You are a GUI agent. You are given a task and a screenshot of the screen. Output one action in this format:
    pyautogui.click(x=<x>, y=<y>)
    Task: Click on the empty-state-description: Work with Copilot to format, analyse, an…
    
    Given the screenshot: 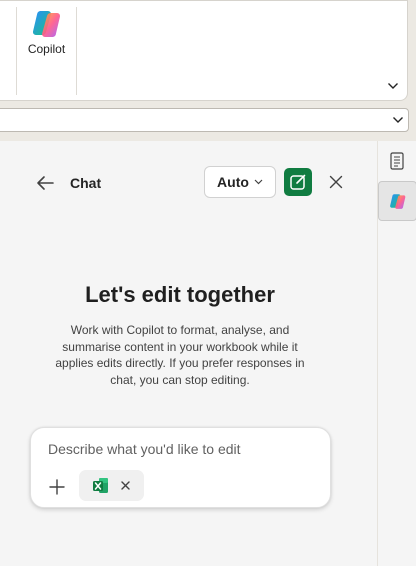 What is the action you would take?
    pyautogui.click(x=180, y=355)
    